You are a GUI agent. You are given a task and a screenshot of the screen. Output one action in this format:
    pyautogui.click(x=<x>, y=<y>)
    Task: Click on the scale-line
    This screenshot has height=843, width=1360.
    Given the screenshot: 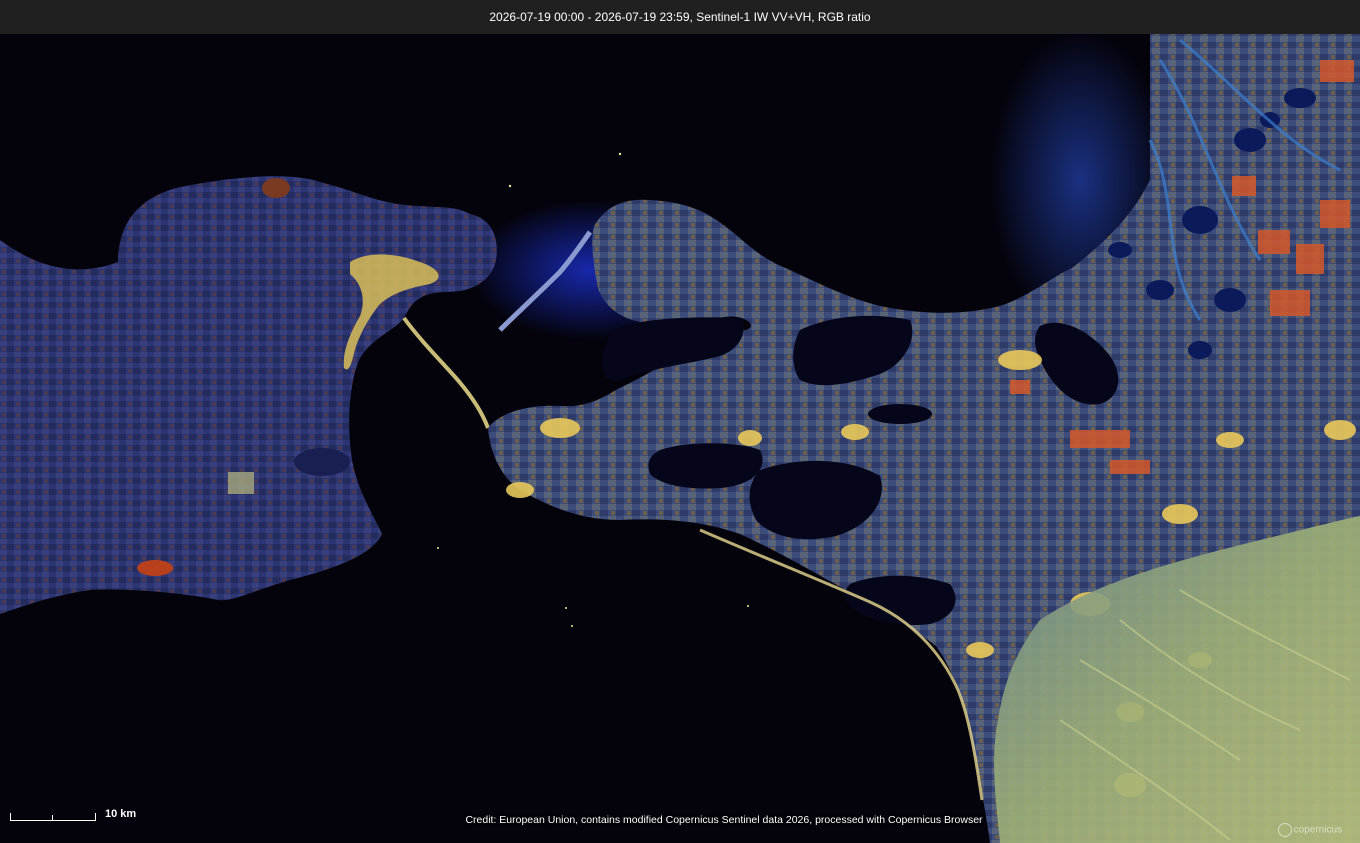 What is the action you would take?
    pyautogui.click(x=53, y=817)
    